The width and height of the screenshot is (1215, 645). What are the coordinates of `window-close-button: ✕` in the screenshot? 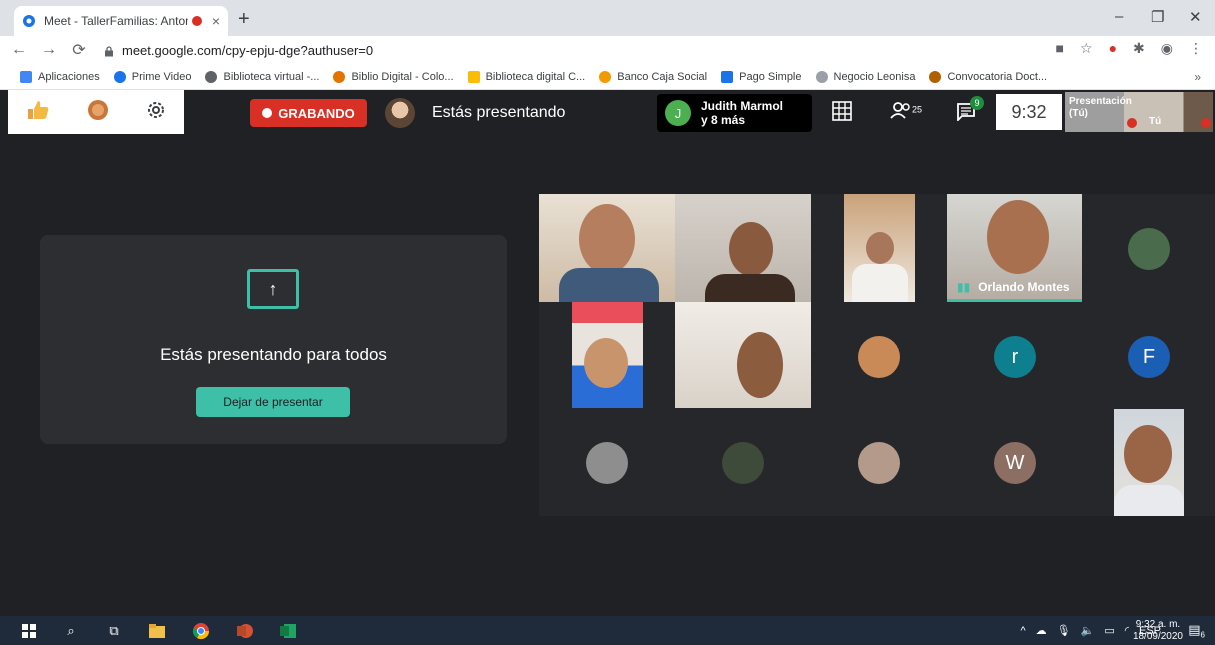 It's located at (1195, 17).